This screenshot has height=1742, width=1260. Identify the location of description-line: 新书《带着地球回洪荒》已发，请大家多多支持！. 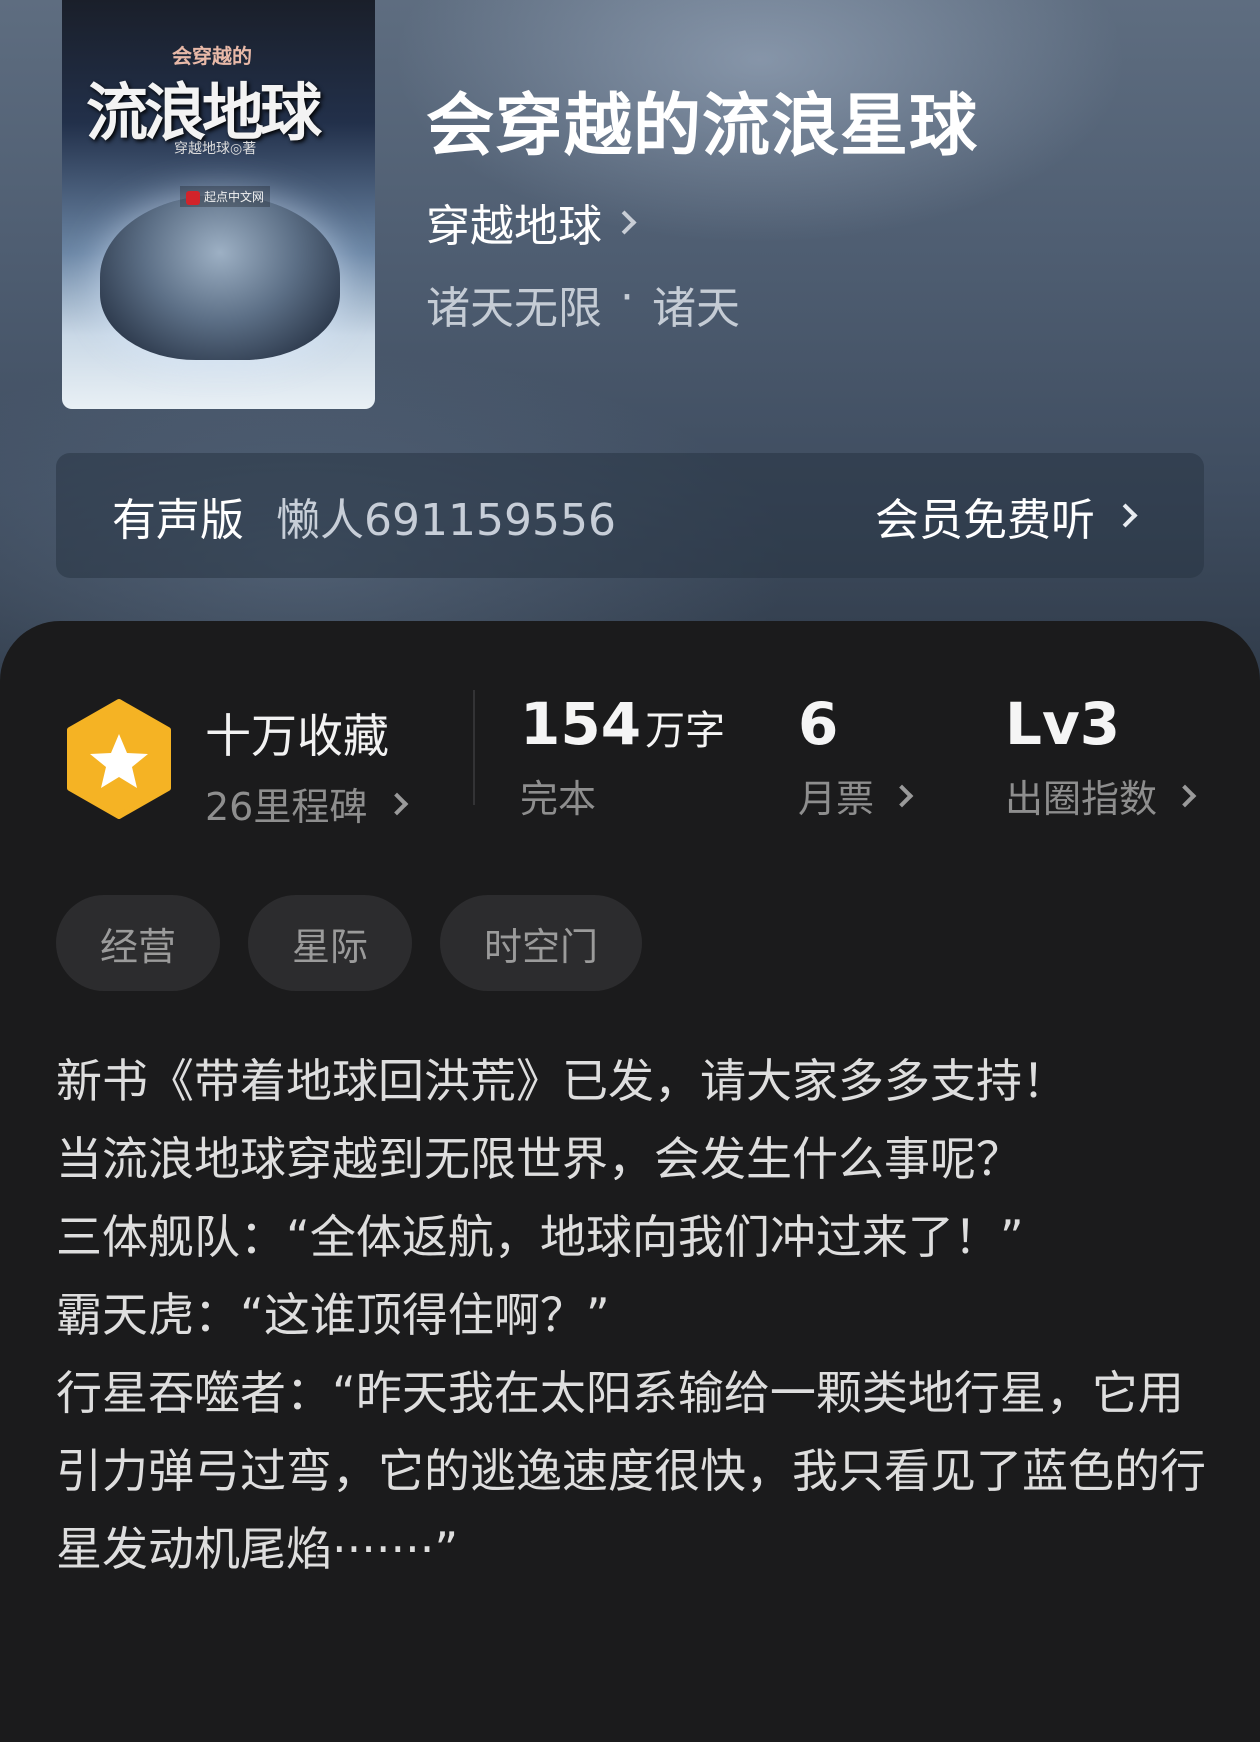
(562, 1081).